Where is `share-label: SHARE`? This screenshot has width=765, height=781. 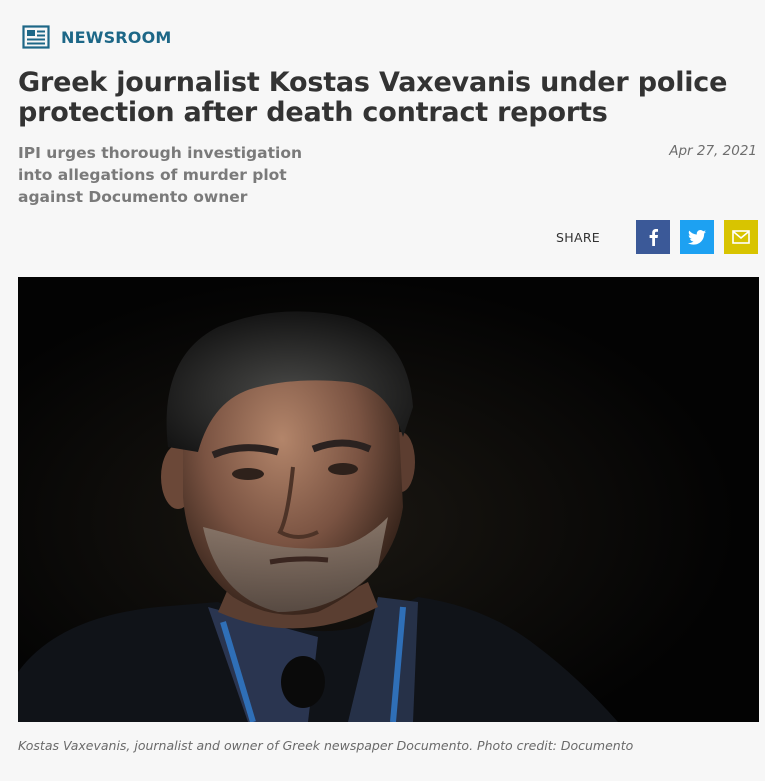 share-label: SHARE is located at coordinates (578, 237).